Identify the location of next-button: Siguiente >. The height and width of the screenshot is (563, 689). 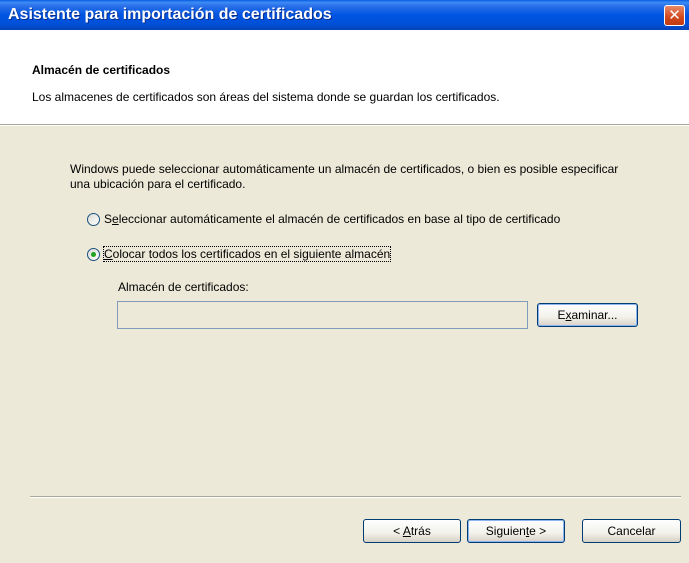
(516, 531).